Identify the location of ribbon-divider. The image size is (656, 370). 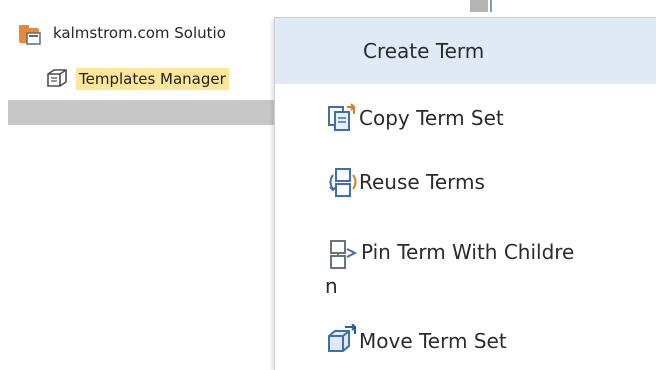
(491, 6).